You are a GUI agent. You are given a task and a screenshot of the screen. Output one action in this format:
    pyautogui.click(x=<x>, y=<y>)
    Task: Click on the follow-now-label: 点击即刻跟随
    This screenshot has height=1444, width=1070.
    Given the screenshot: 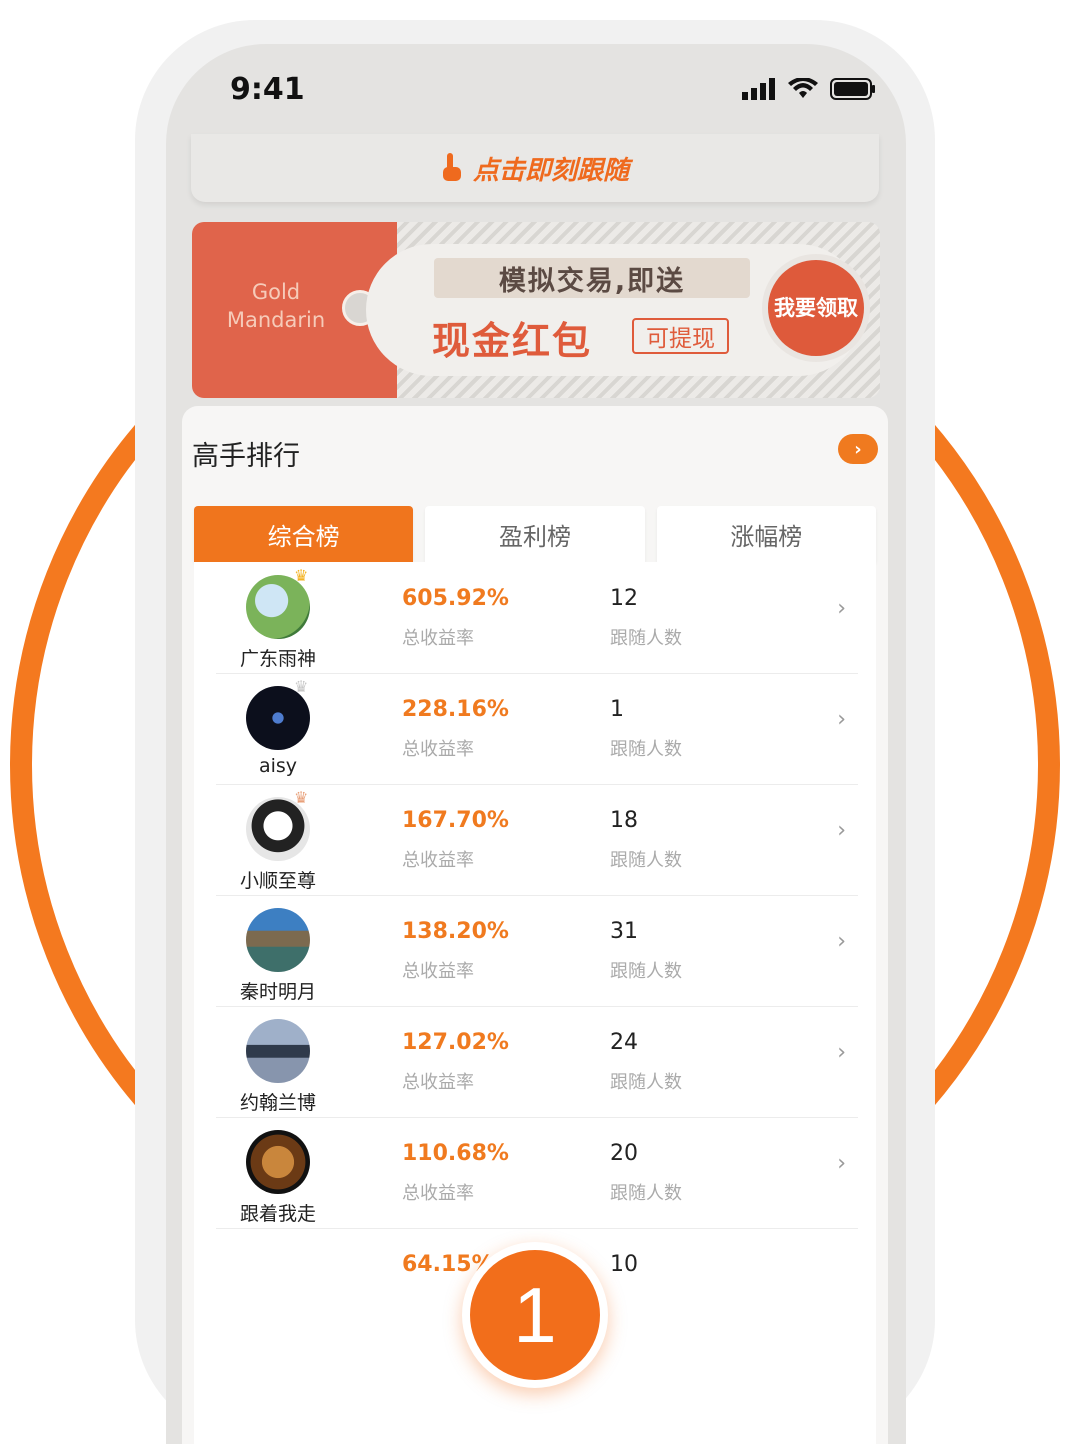 What is the action you would take?
    pyautogui.click(x=550, y=170)
    